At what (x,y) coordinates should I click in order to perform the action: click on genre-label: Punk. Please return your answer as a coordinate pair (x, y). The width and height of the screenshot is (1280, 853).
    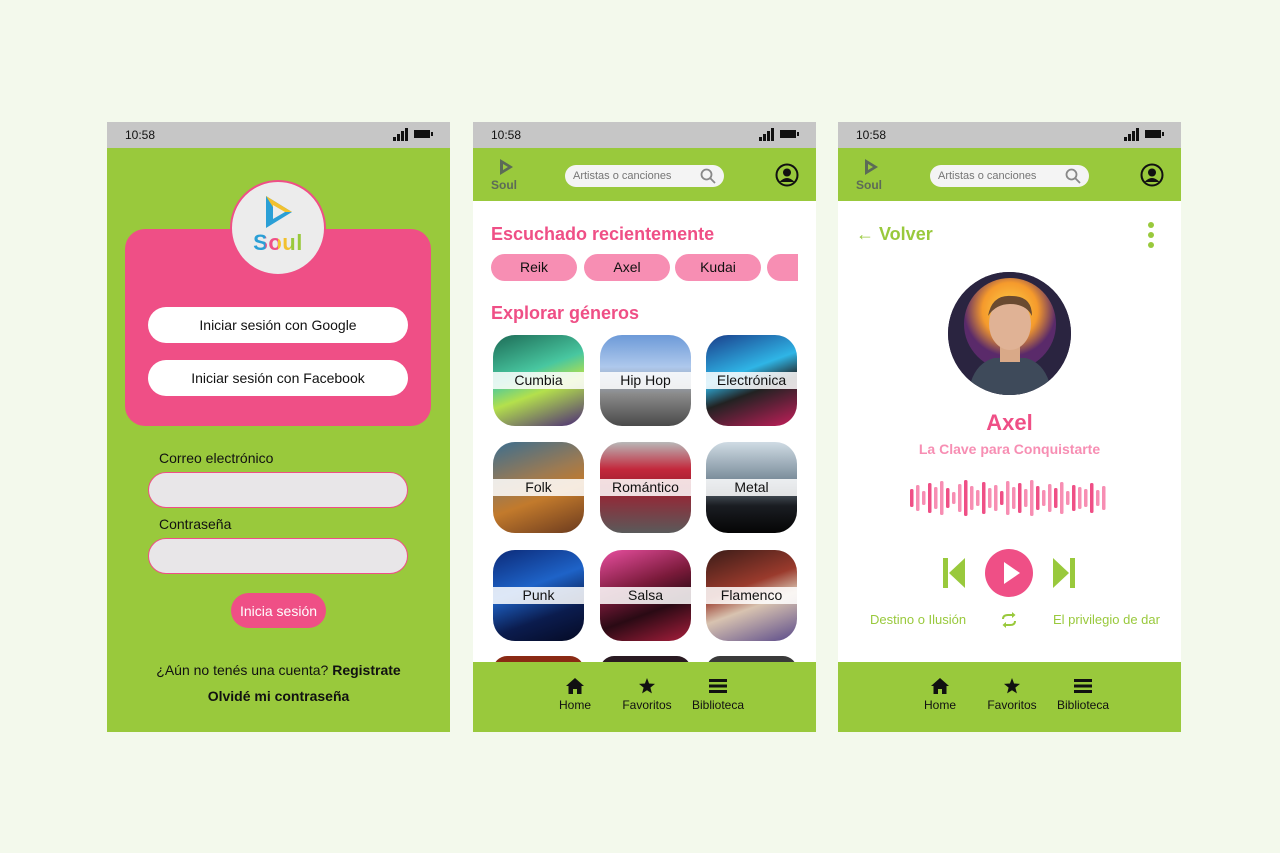
    Looking at the image, I should click on (538, 595).